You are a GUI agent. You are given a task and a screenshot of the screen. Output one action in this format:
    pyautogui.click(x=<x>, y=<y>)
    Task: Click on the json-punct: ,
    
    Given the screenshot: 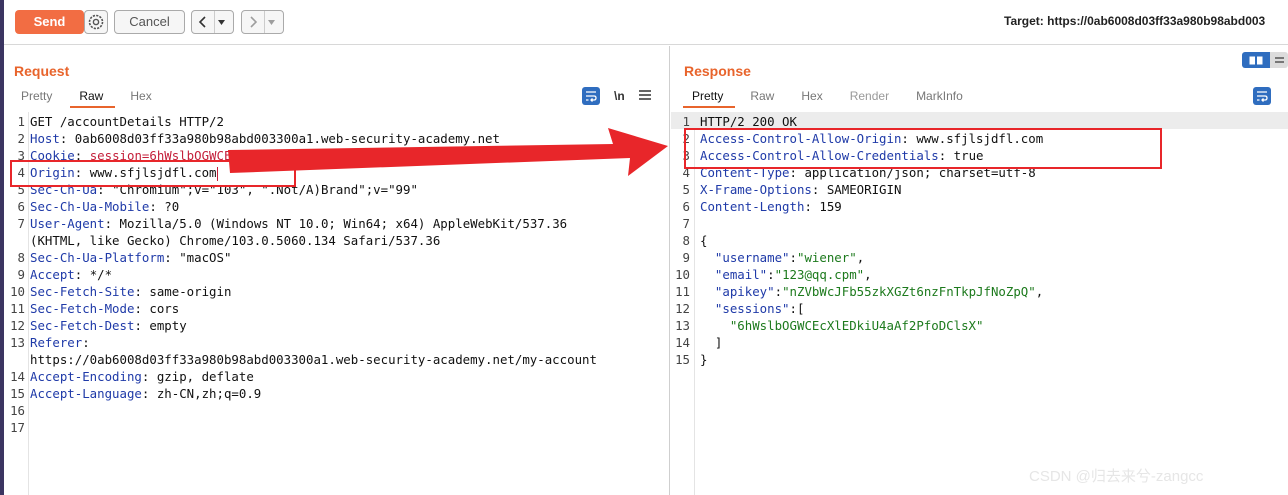 What is the action you would take?
    pyautogui.click(x=868, y=274)
    